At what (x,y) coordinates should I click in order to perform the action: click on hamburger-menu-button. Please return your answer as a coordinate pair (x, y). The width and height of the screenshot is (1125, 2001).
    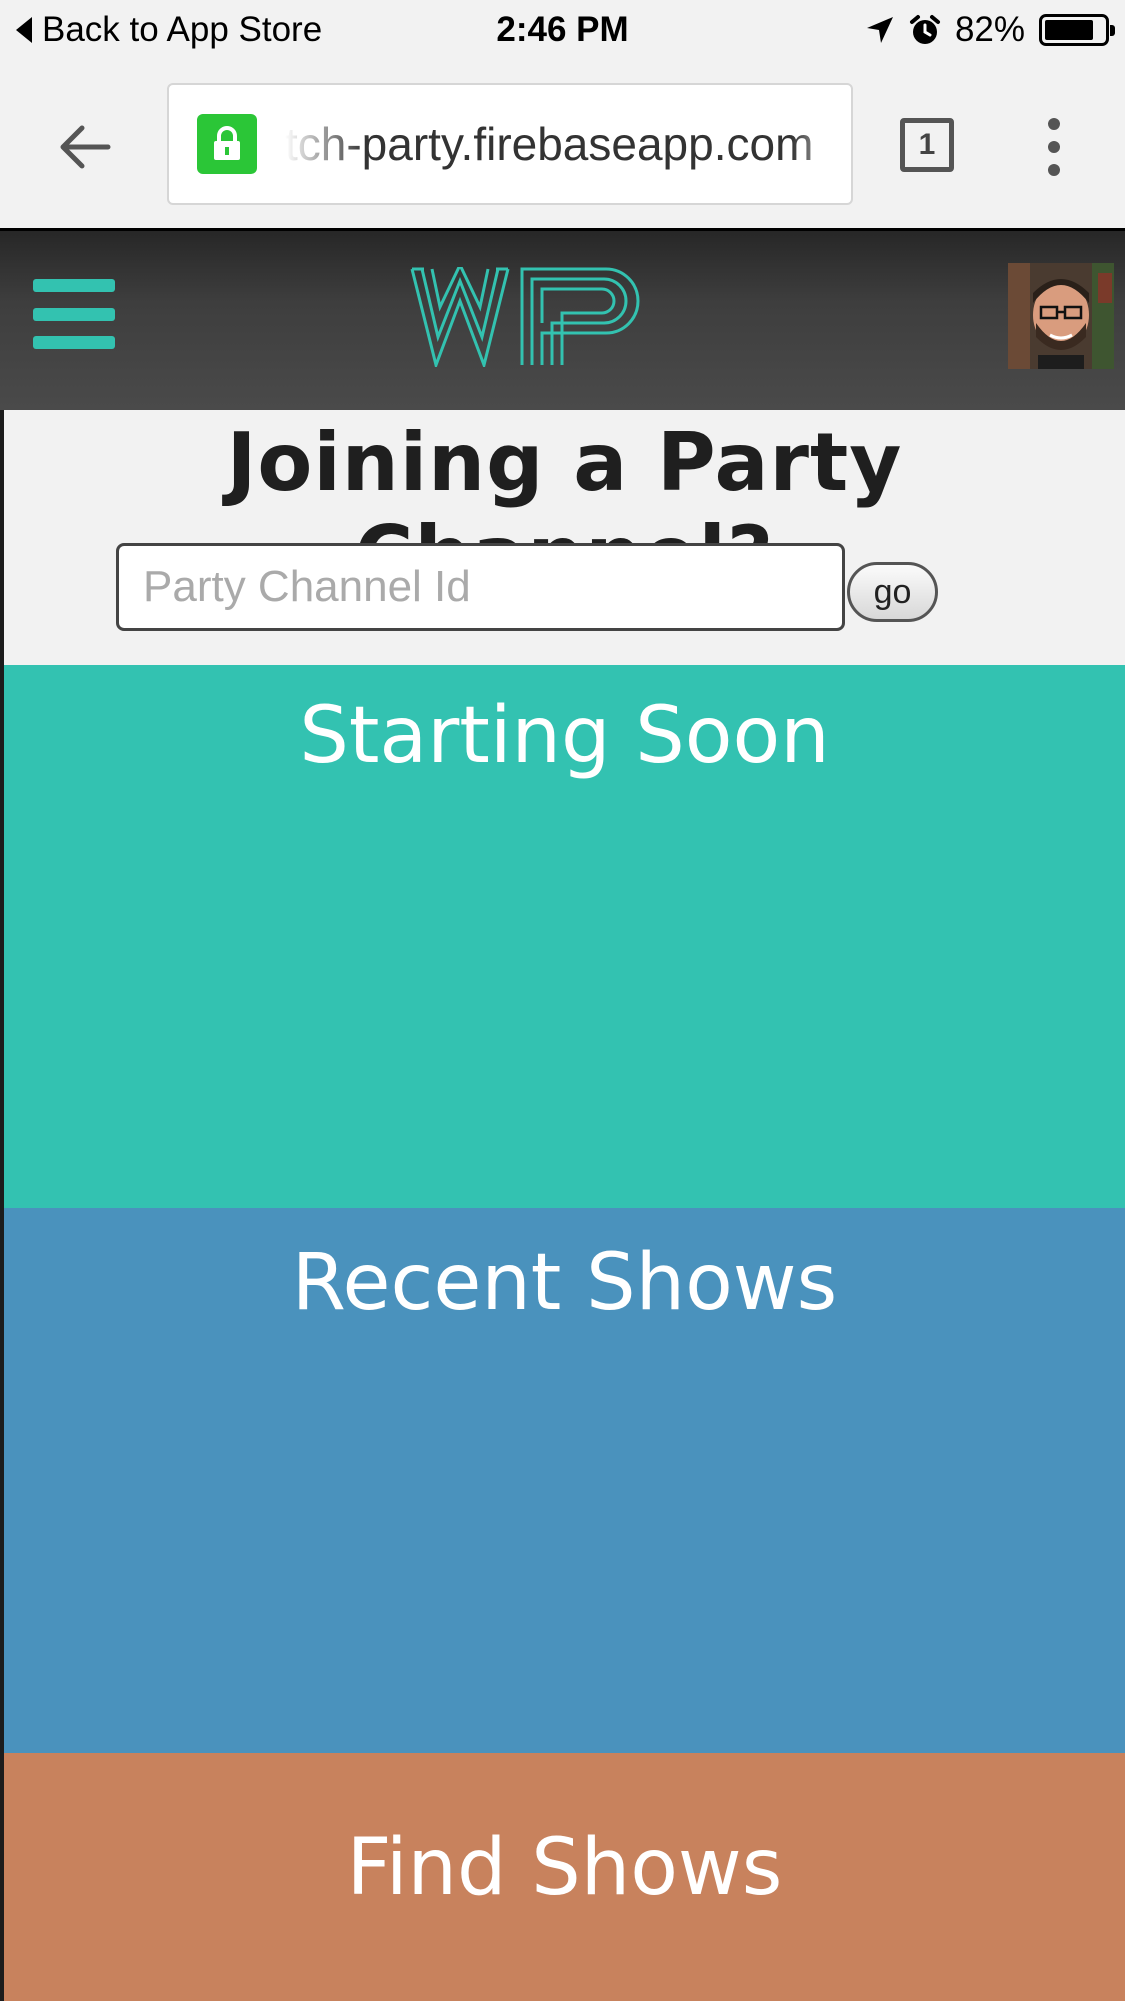
    Looking at the image, I should click on (74, 314).